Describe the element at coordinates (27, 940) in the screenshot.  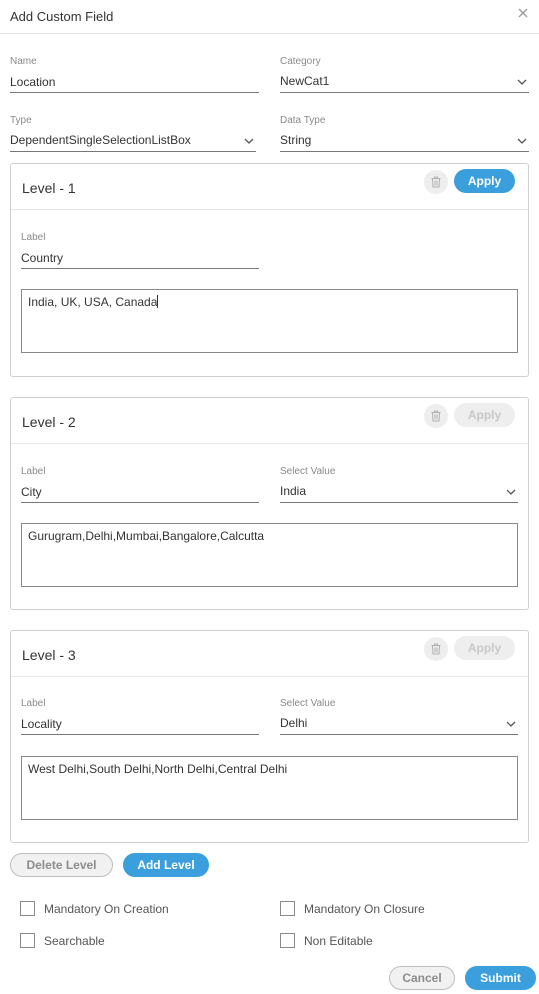
I see `searchable-checkbox` at that location.